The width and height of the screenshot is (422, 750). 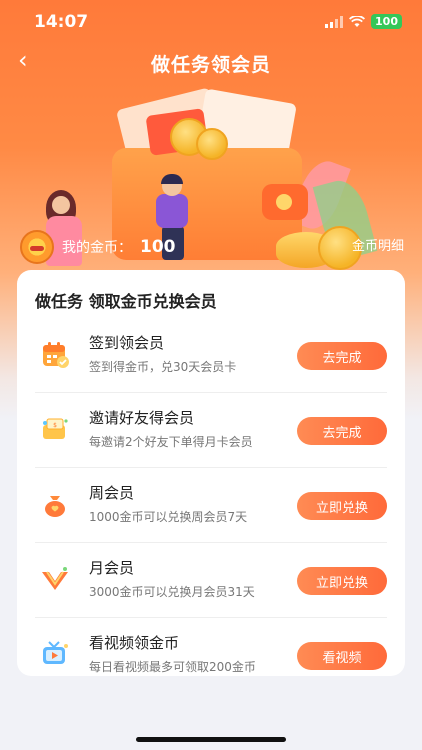 I want to click on task-desc: 每日看视频最多可领取200金币, so click(x=172, y=667).